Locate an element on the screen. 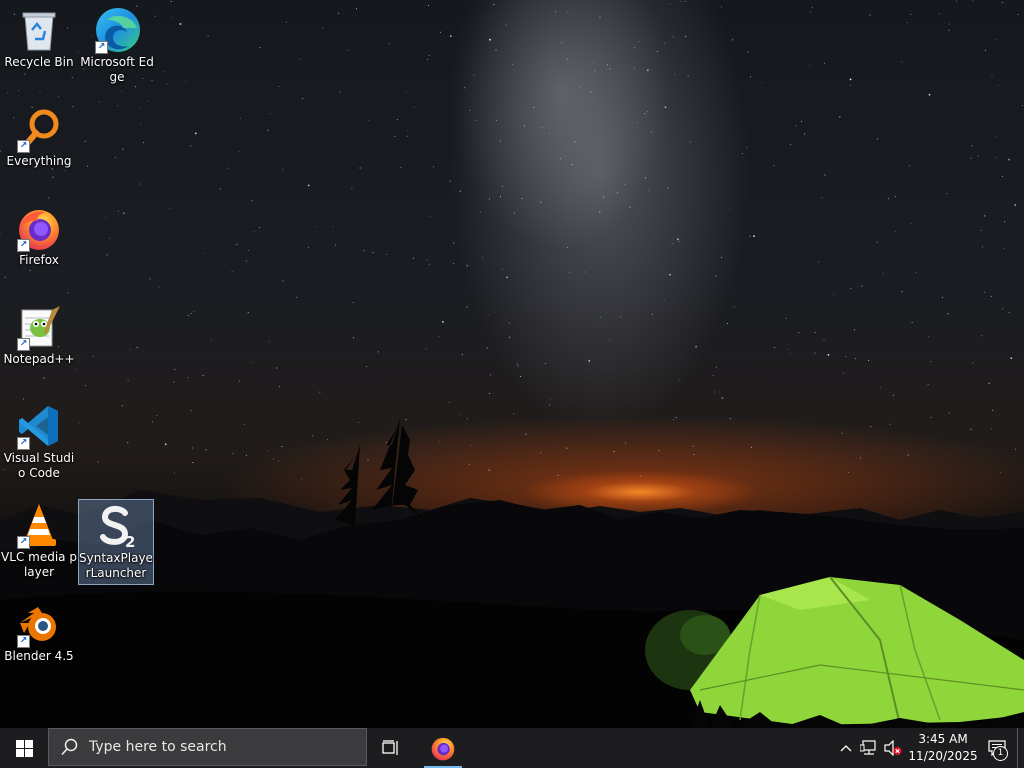 The height and width of the screenshot is (768, 1024). task-view-icon is located at coordinates (390, 747).